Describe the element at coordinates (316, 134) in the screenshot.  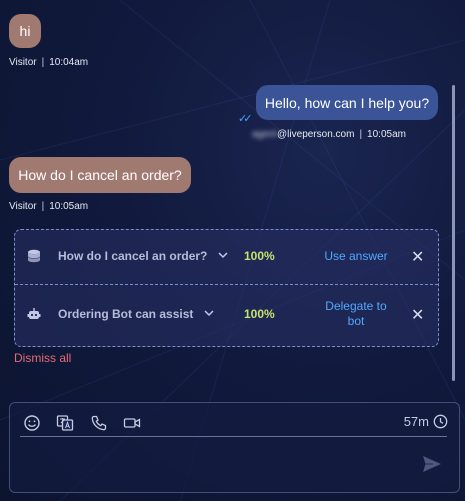
I see `agent-email-domain: @liveperson.com` at that location.